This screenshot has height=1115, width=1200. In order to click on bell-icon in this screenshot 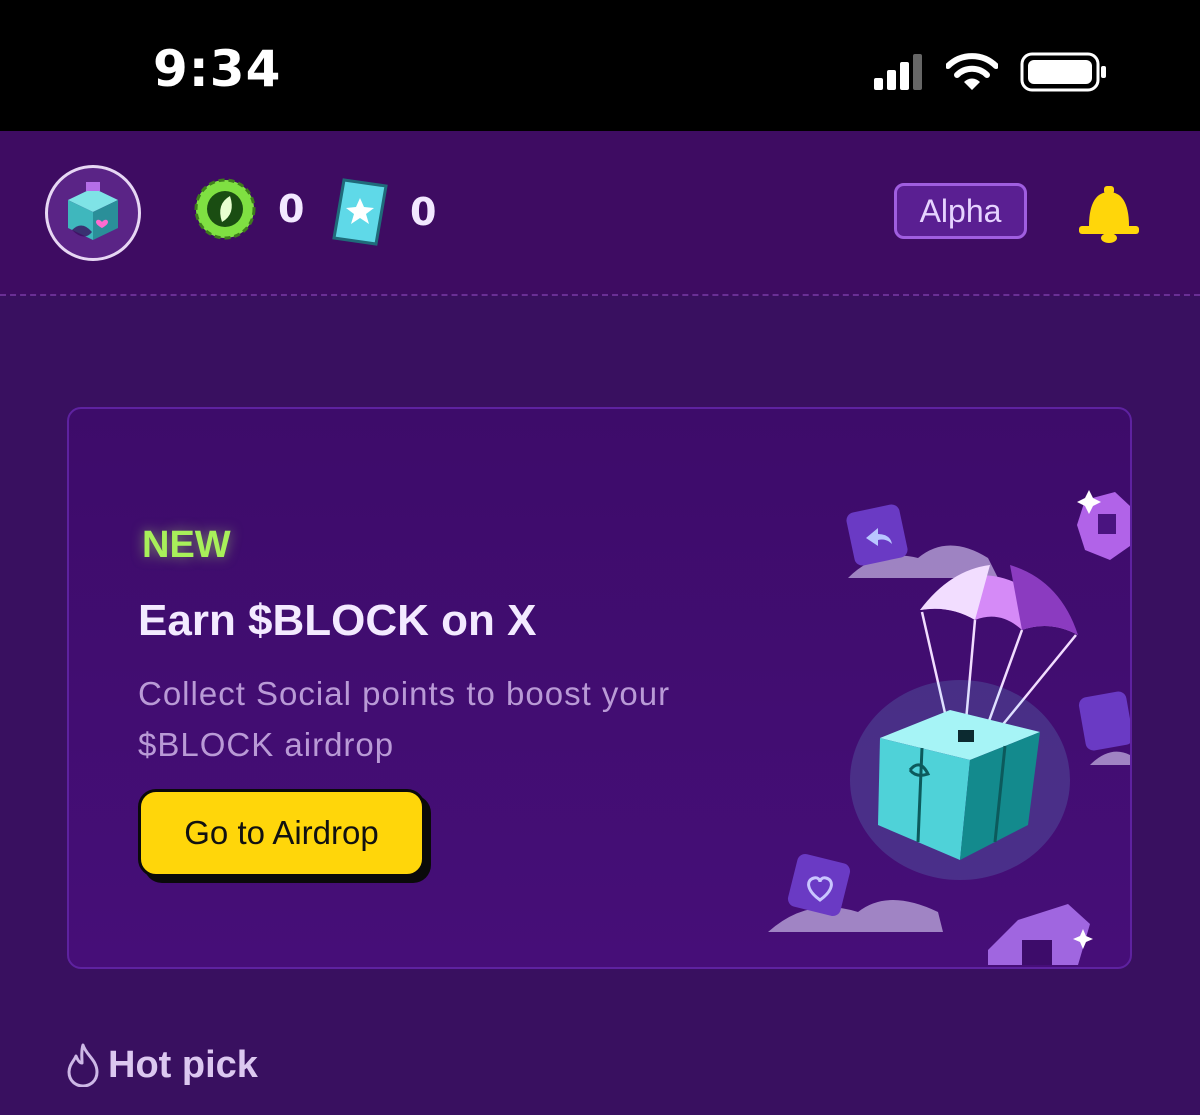, I will do `click(1109, 214)`.